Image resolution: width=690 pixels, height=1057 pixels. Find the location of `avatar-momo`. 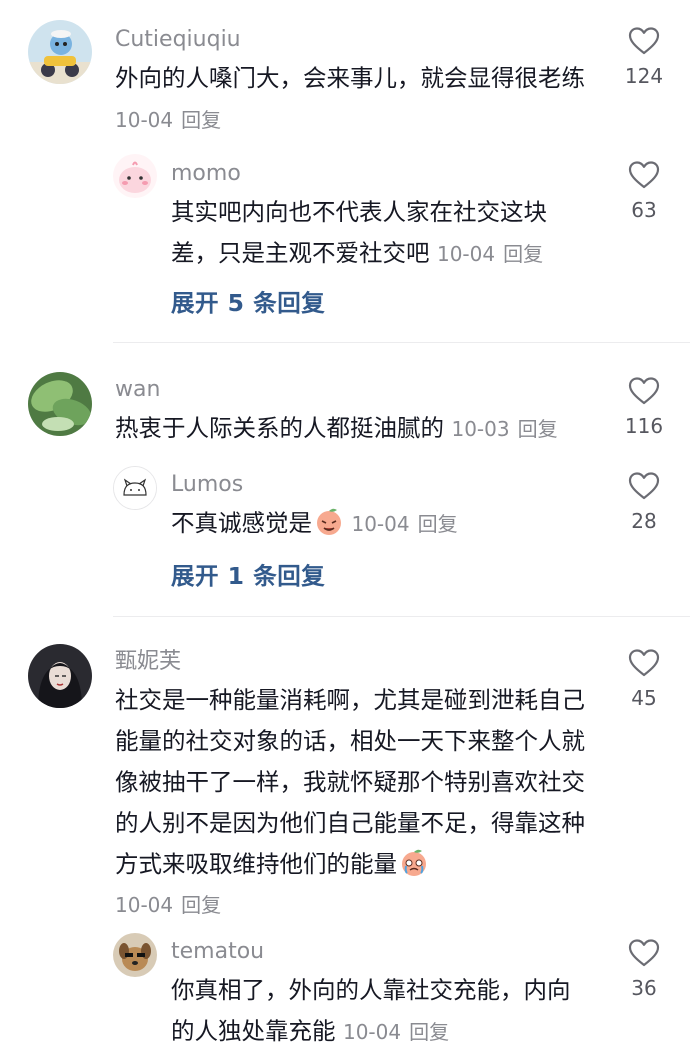

avatar-momo is located at coordinates (135, 176).